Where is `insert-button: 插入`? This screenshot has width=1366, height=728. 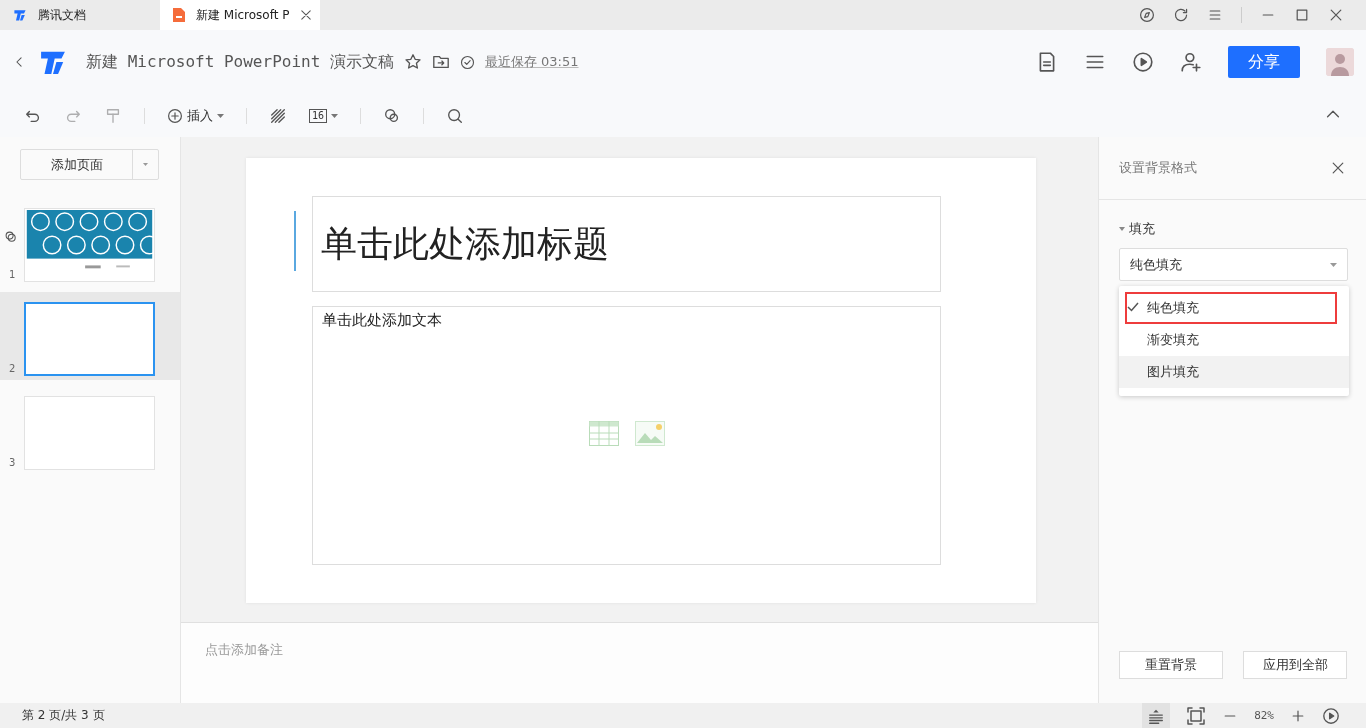
insert-button: 插入 is located at coordinates (195, 115).